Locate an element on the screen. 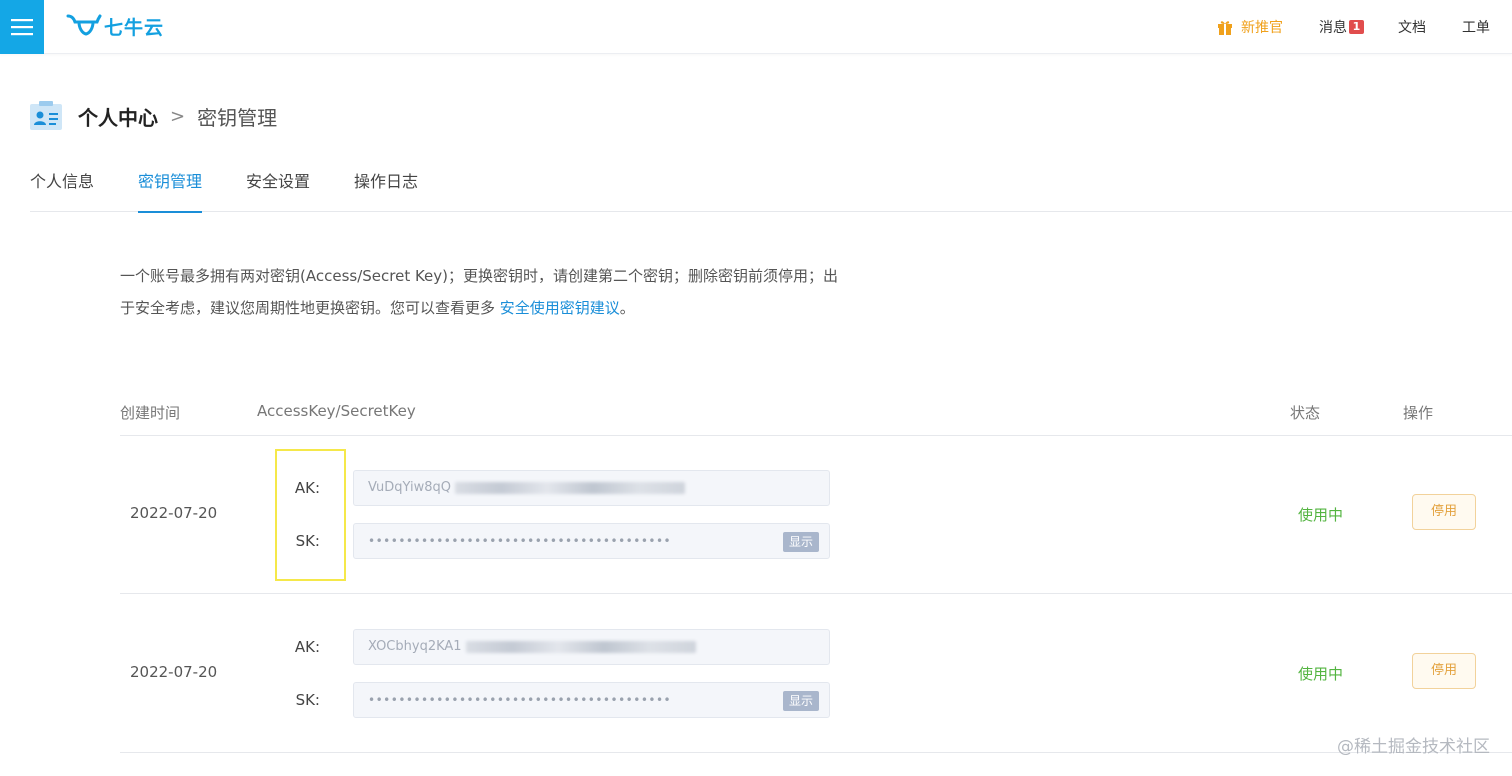 This screenshot has width=1512, height=776. header-created-time: 创建时间 is located at coordinates (150, 413).